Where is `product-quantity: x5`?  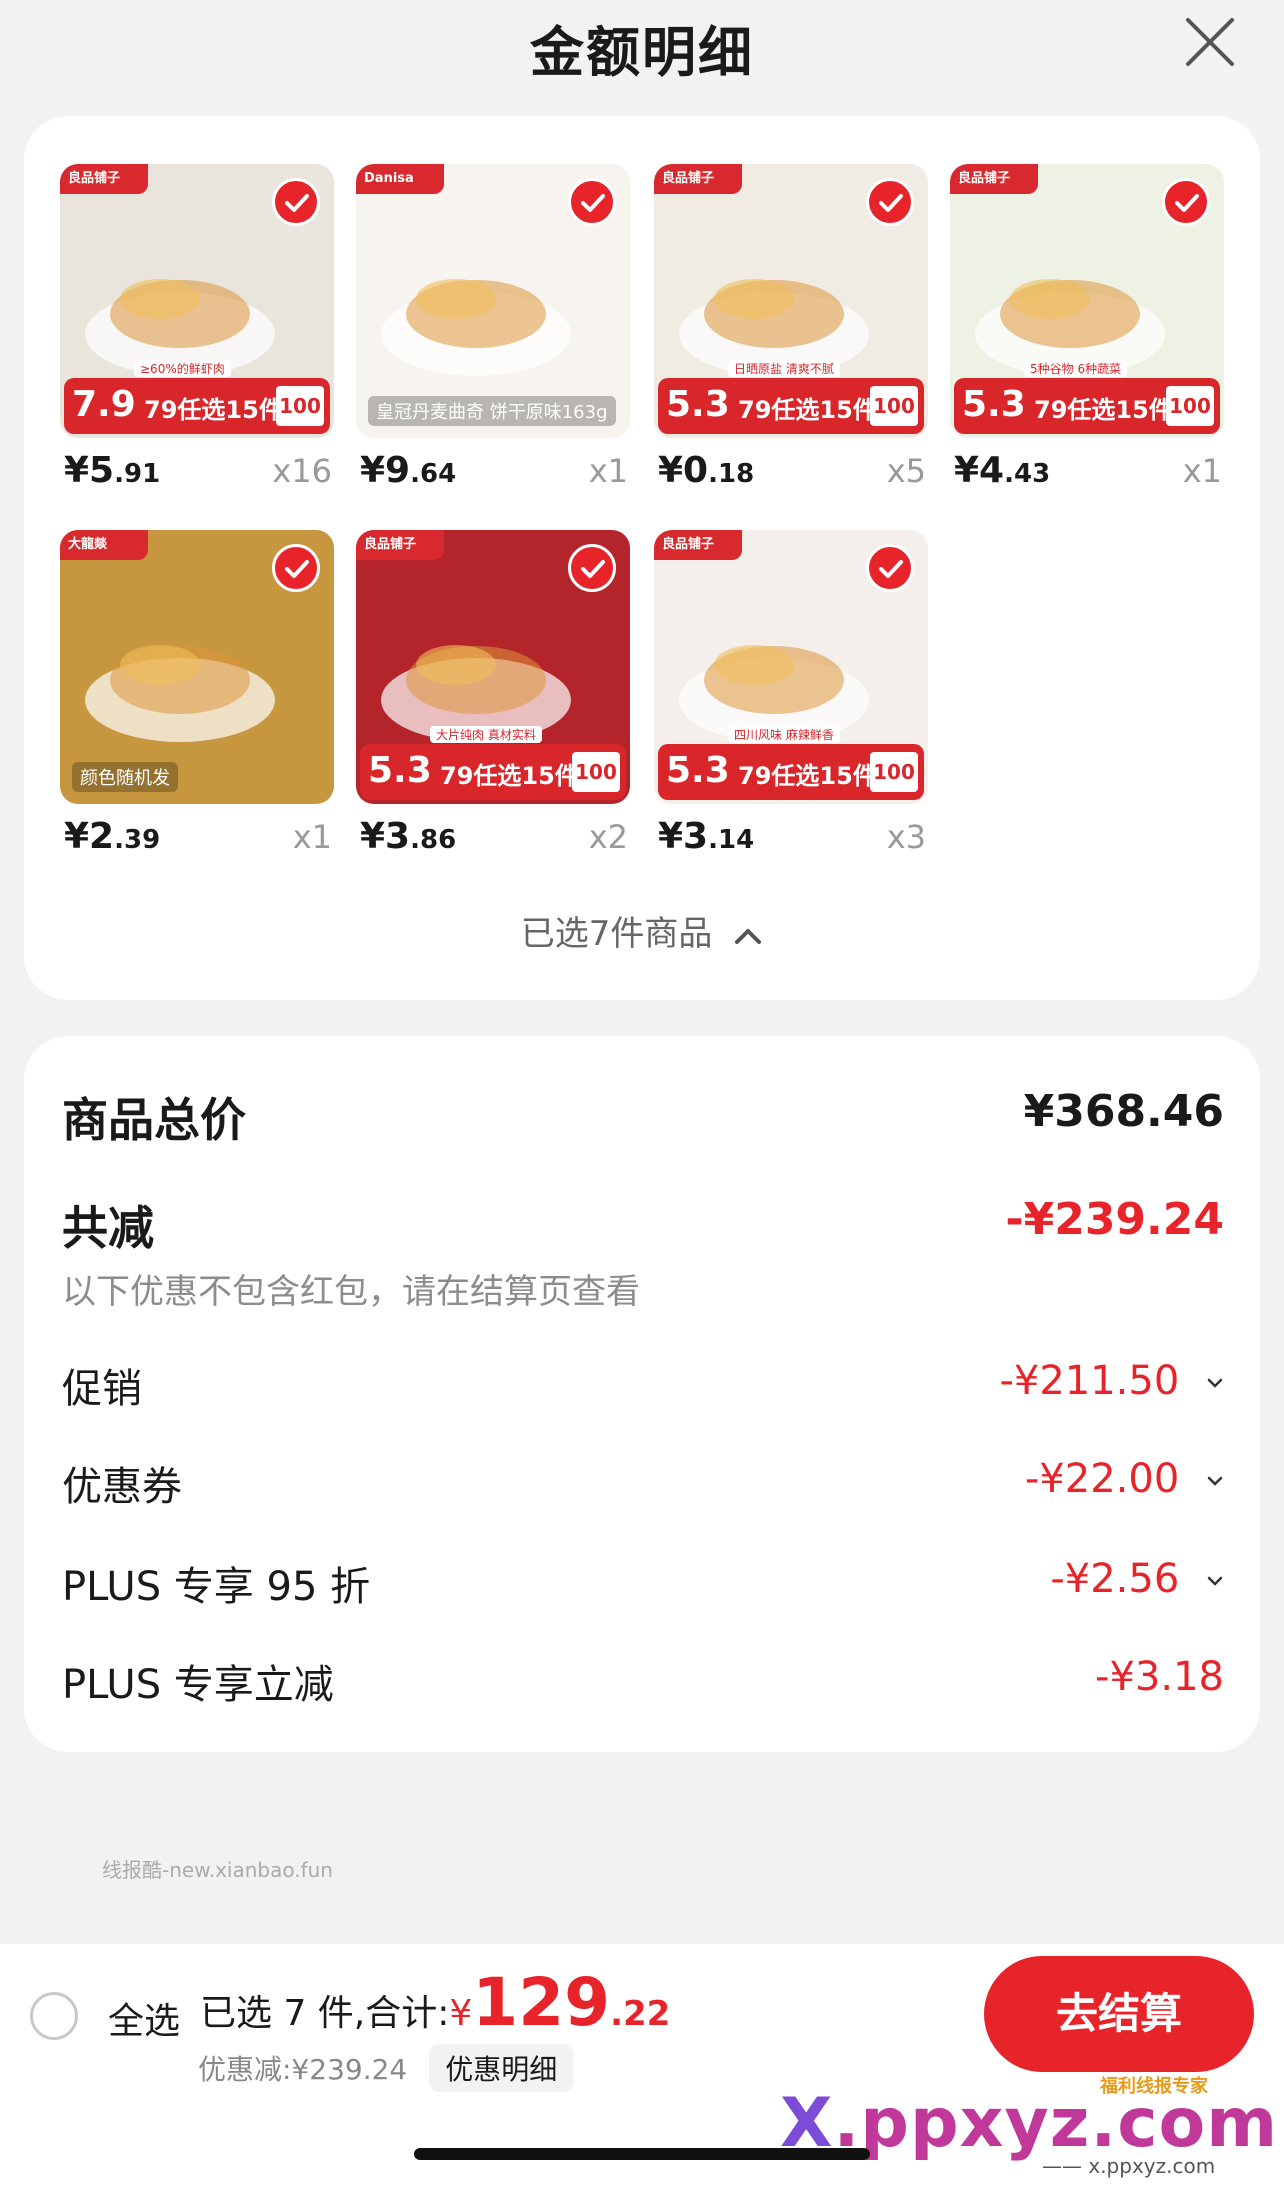 product-quantity: x5 is located at coordinates (906, 471).